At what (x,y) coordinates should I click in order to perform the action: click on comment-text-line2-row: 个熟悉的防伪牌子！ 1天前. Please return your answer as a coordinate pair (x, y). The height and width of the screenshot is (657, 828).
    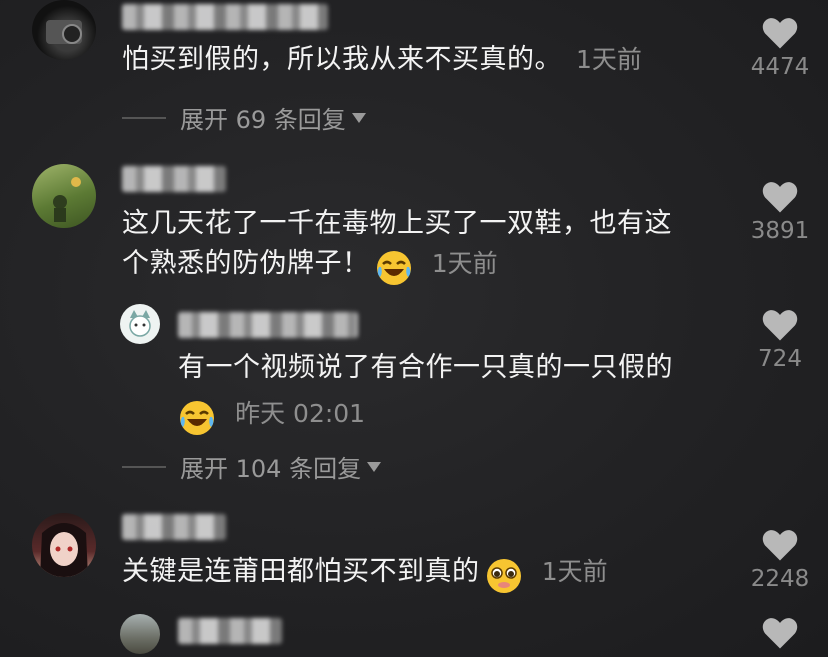
    Looking at the image, I should click on (427, 265).